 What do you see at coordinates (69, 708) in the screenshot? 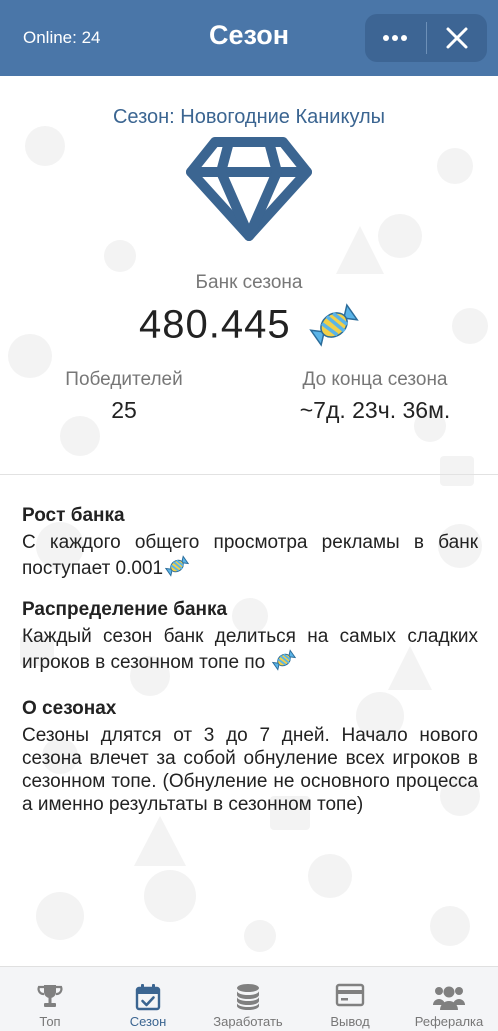
I see `info-title: О сезонах` at bounding box center [69, 708].